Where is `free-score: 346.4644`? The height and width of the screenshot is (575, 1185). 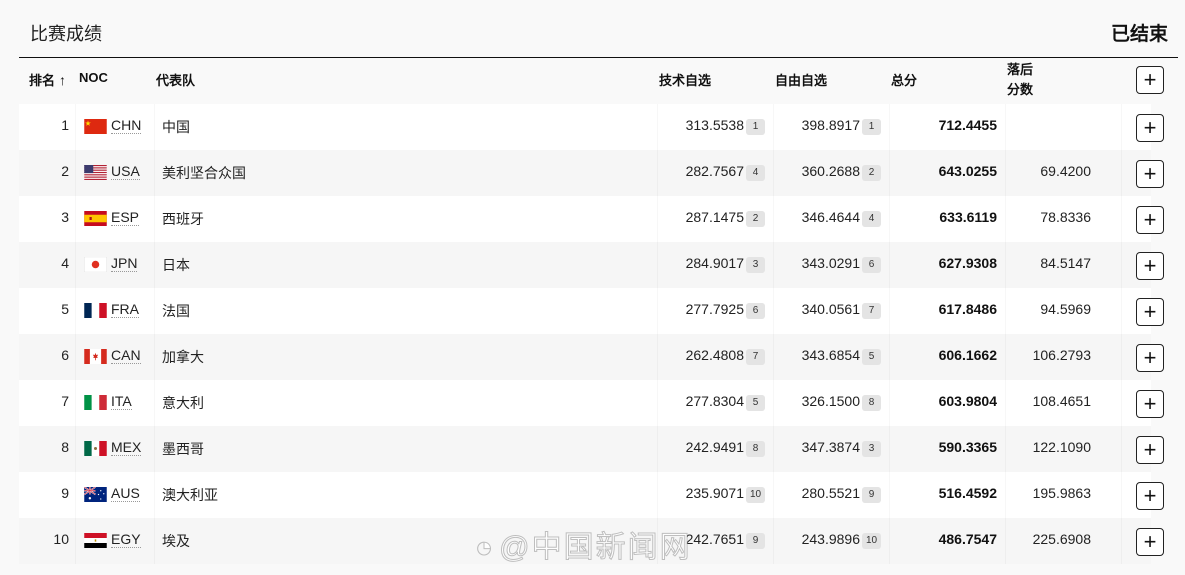
free-score: 346.4644 is located at coordinates (830, 217).